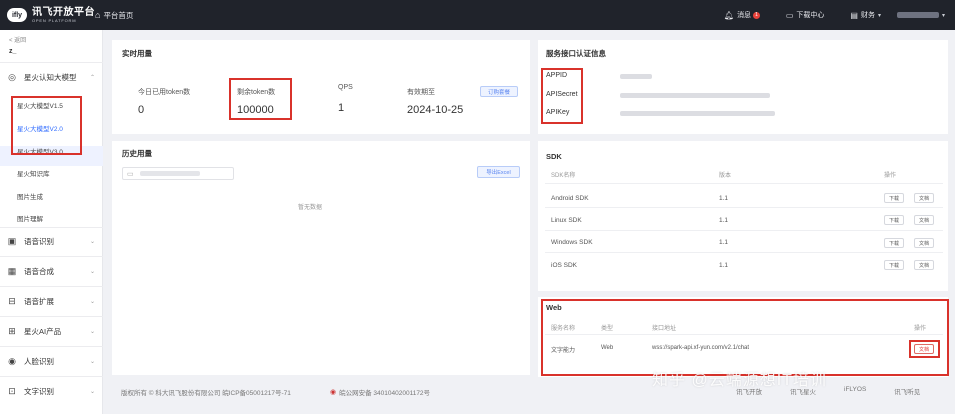 The image size is (955, 414). What do you see at coordinates (52, 391) in the screenshot?
I see `sidebar-group-ocr: ⊡ 文字识别 ⌄` at bounding box center [52, 391].